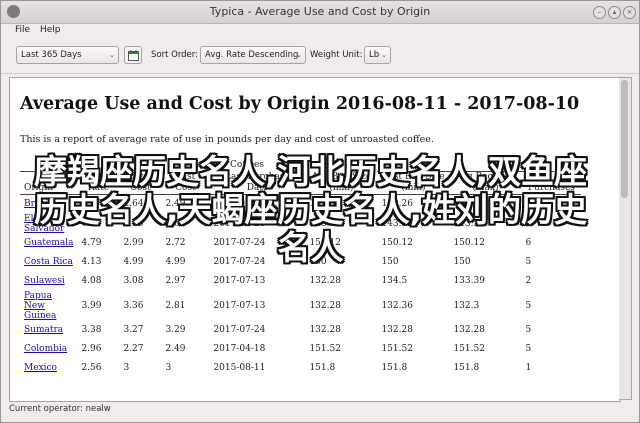  What do you see at coordinates (133, 305) in the screenshot?
I see `table-cell: 3.36` at bounding box center [133, 305].